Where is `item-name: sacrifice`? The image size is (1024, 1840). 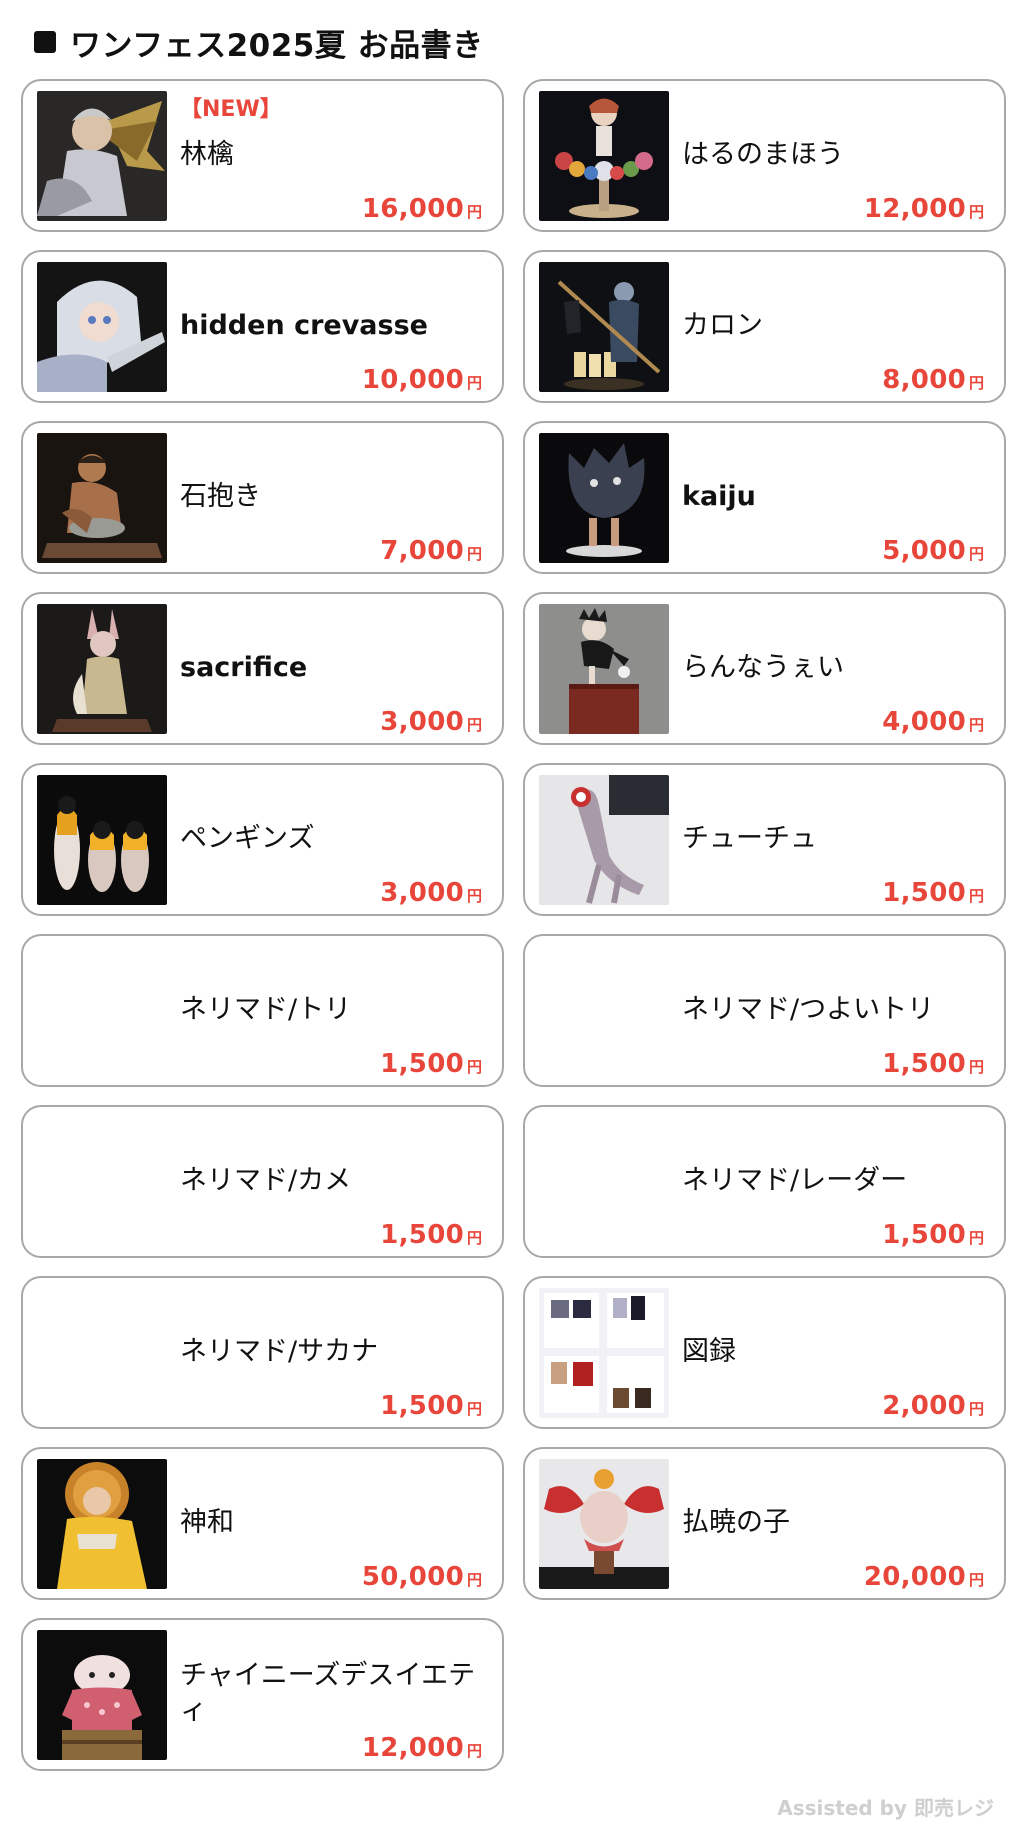 item-name: sacrifice is located at coordinates (244, 667).